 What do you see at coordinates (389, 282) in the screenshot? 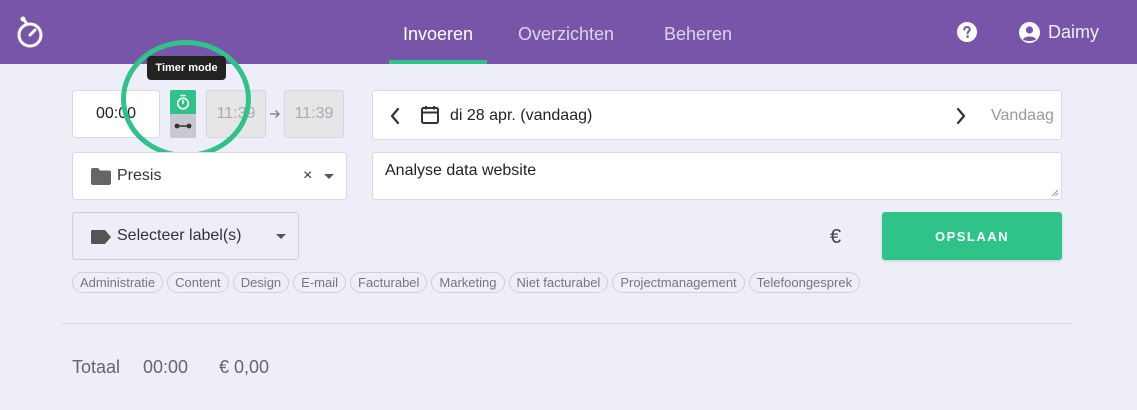
I see `label-chip: Facturabel` at bounding box center [389, 282].